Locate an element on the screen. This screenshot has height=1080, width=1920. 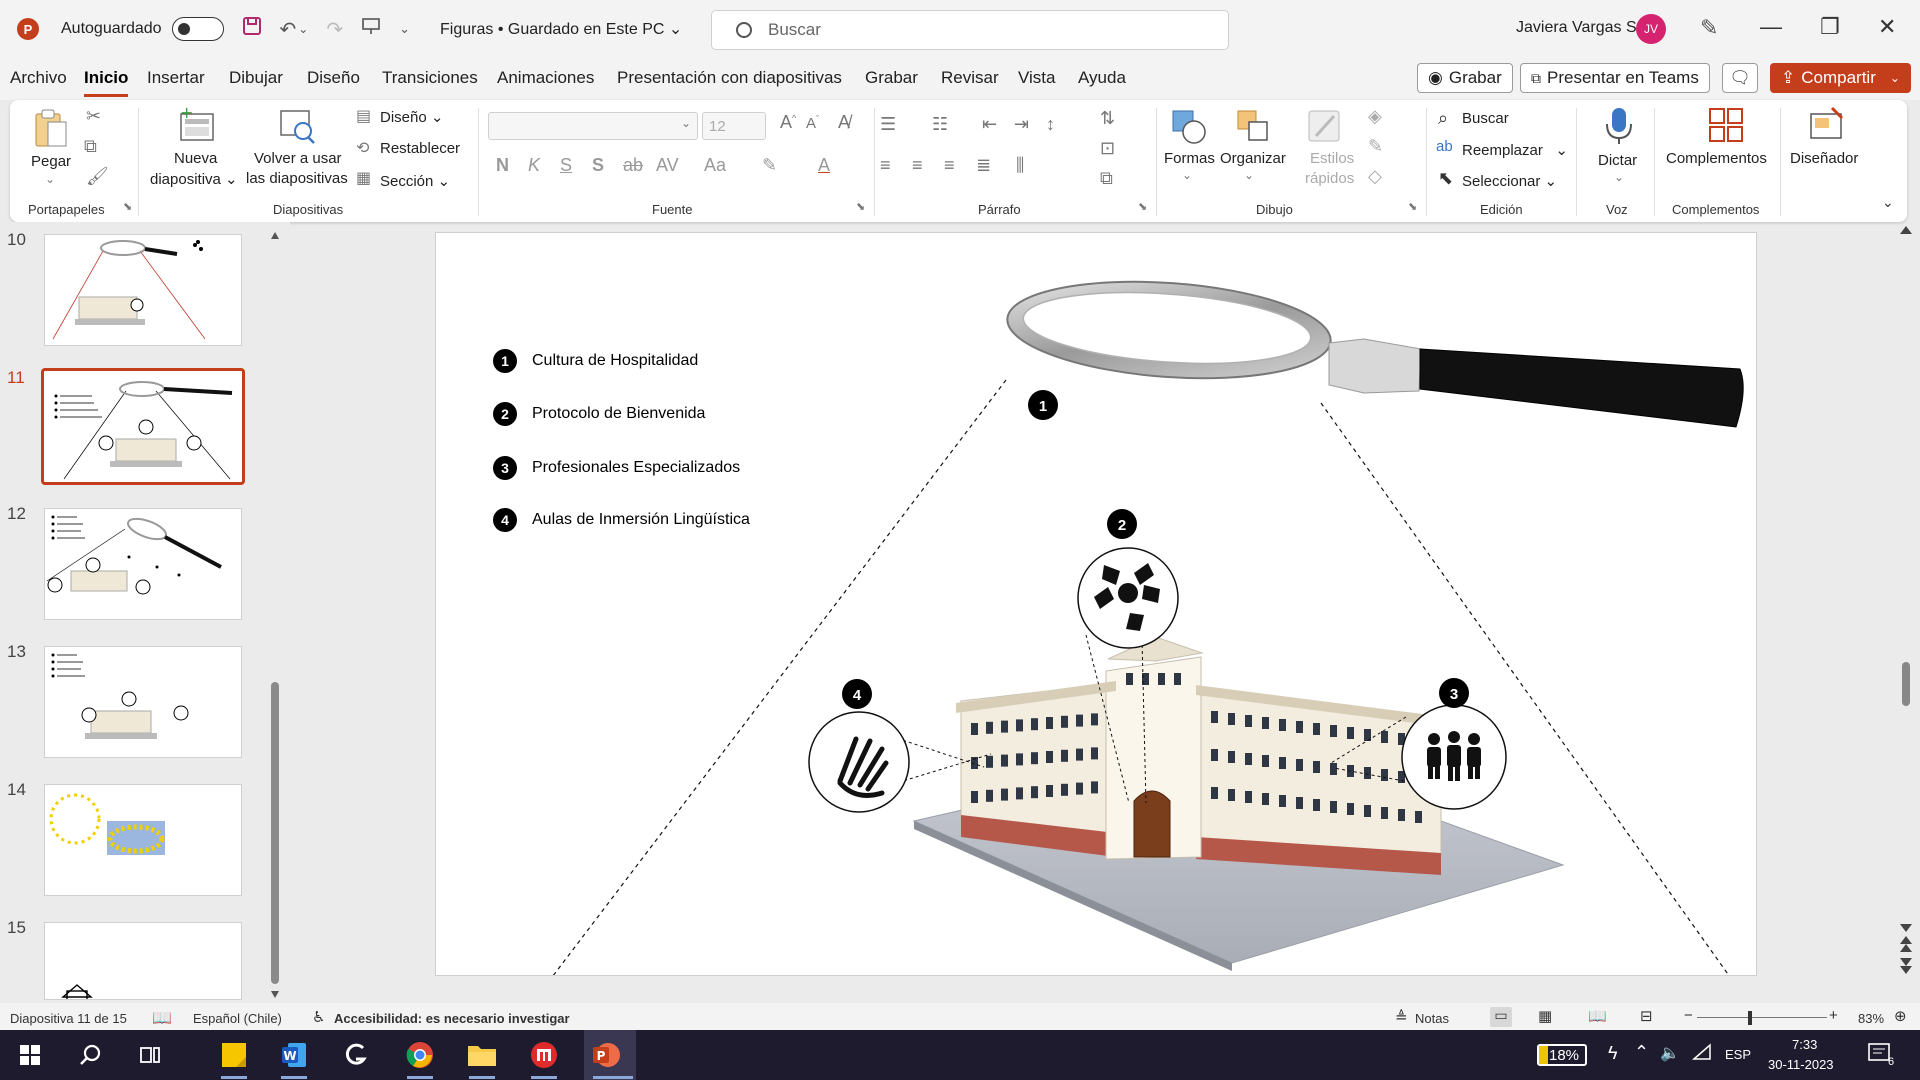
find-button: Buscar is located at coordinates (1485, 118).